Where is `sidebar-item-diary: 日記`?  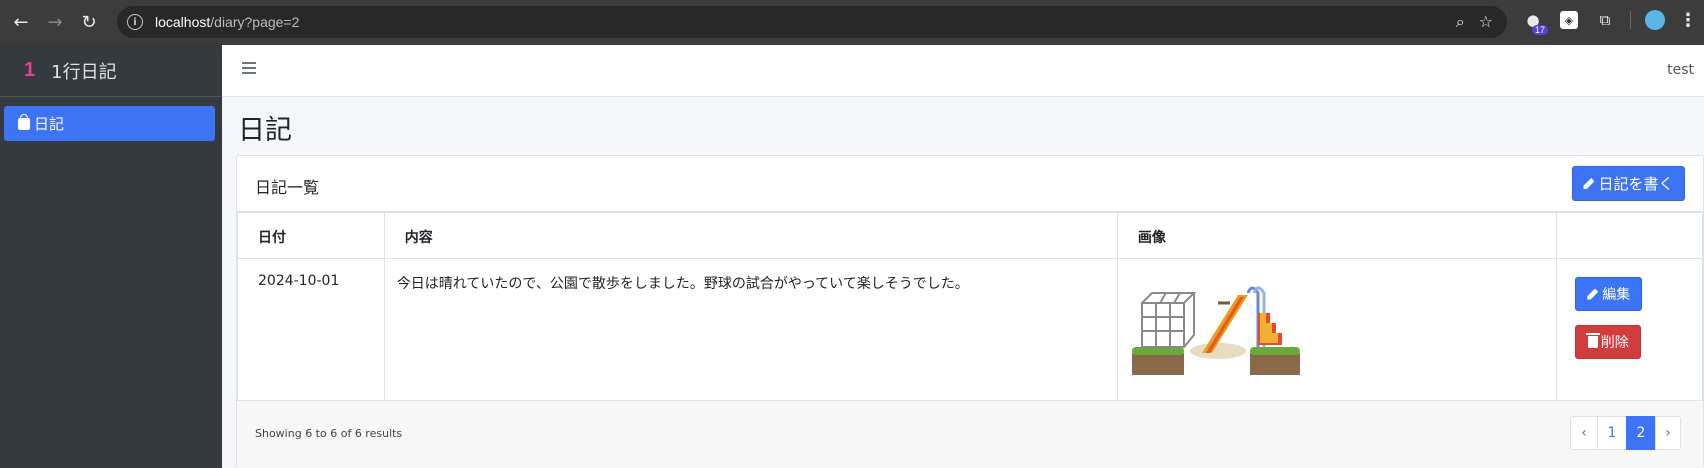
sidebar-item-diary: 日記 is located at coordinates (109, 123).